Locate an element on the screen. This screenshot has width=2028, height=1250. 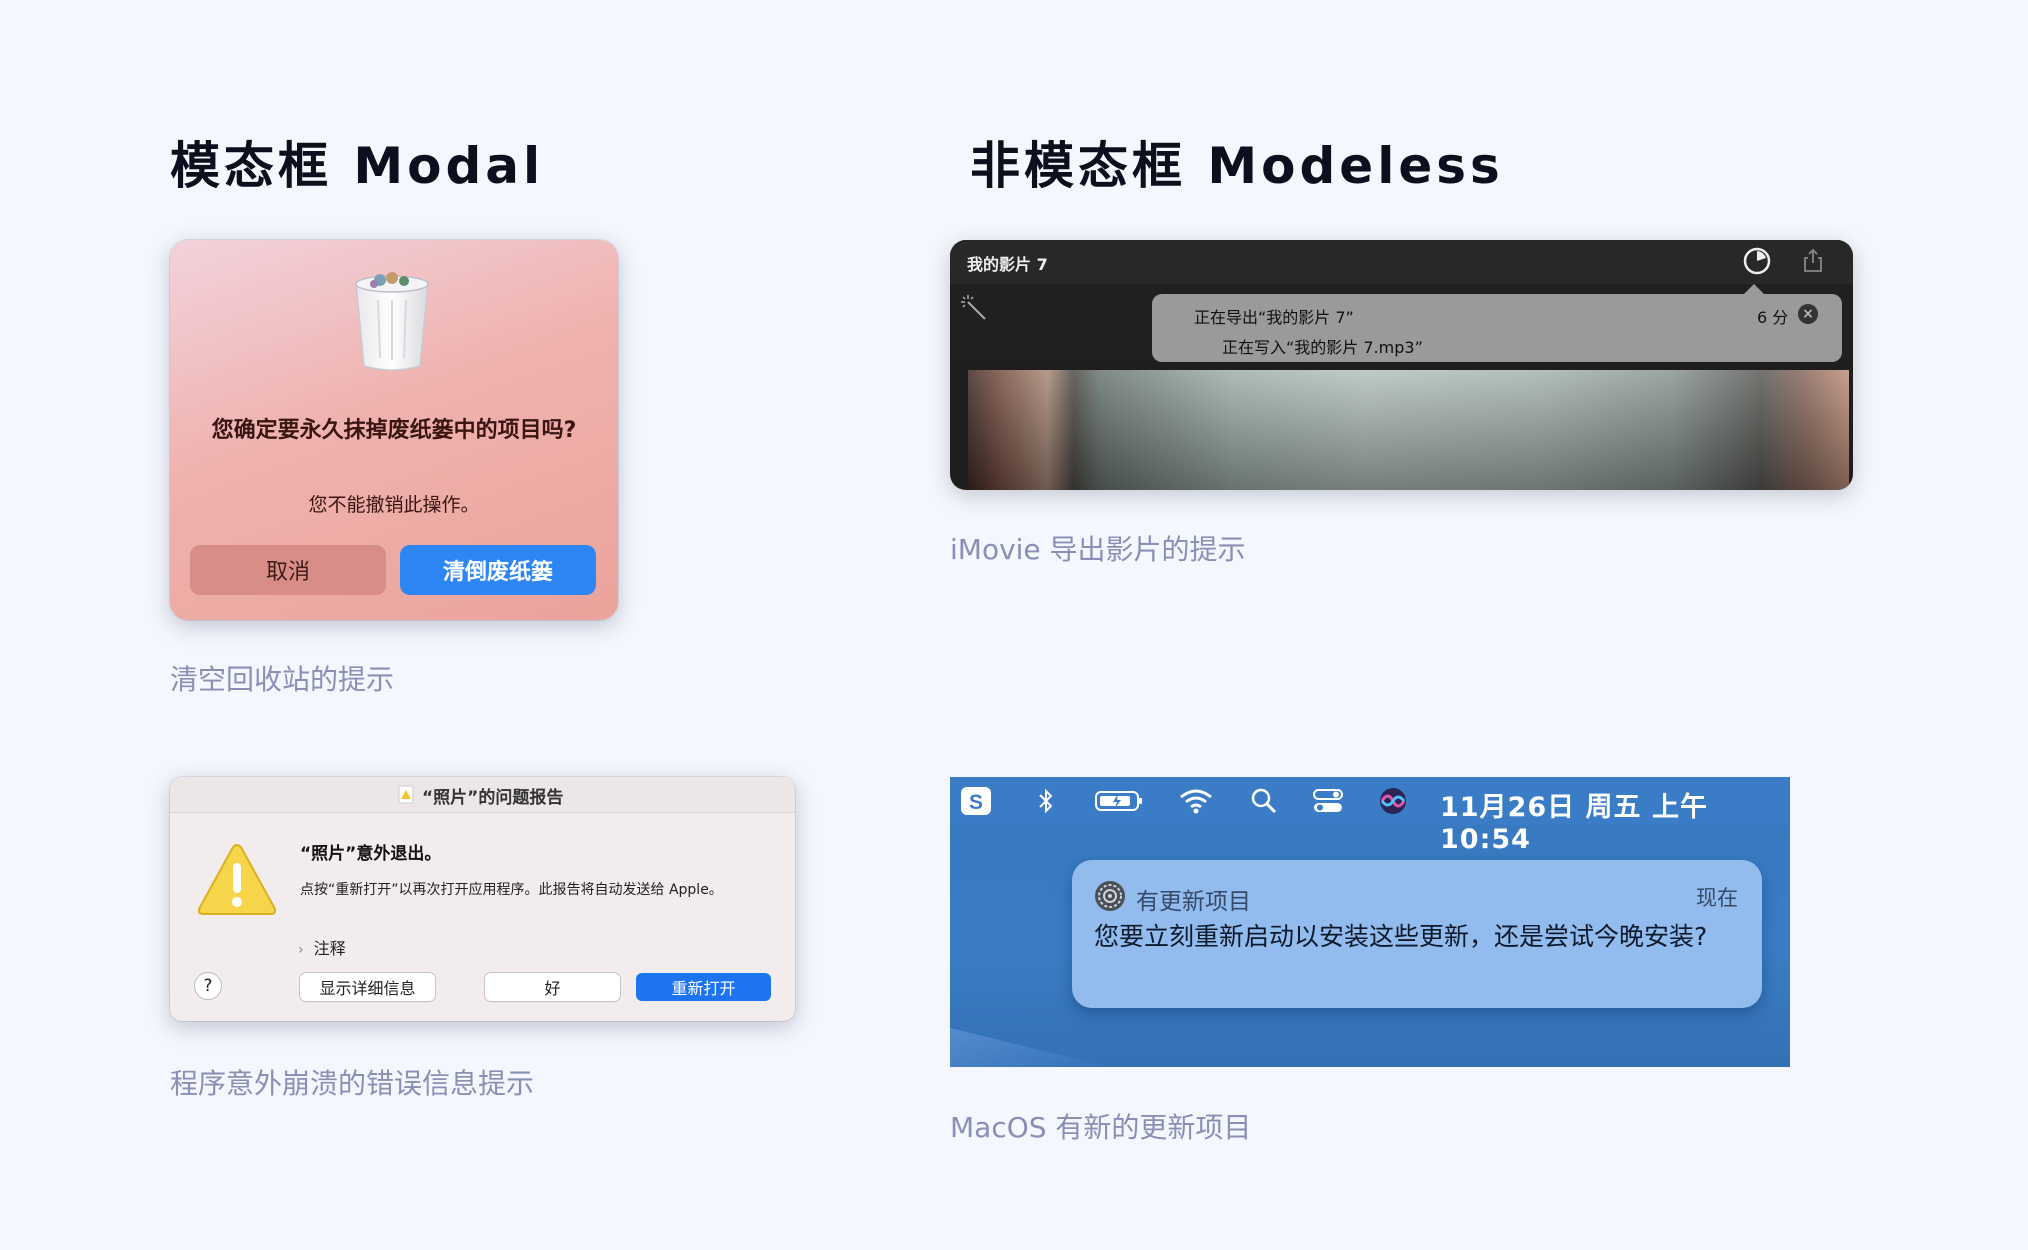
export-time-remaining: 6 分 is located at coordinates (1773, 317).